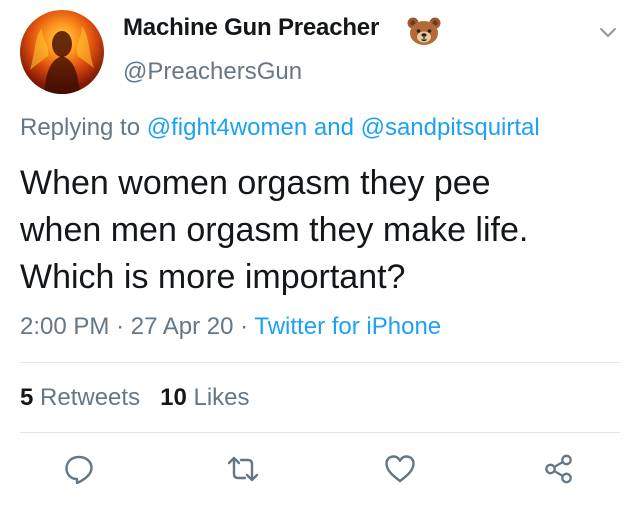 The width and height of the screenshot is (640, 510). I want to click on avatar, so click(62, 52).